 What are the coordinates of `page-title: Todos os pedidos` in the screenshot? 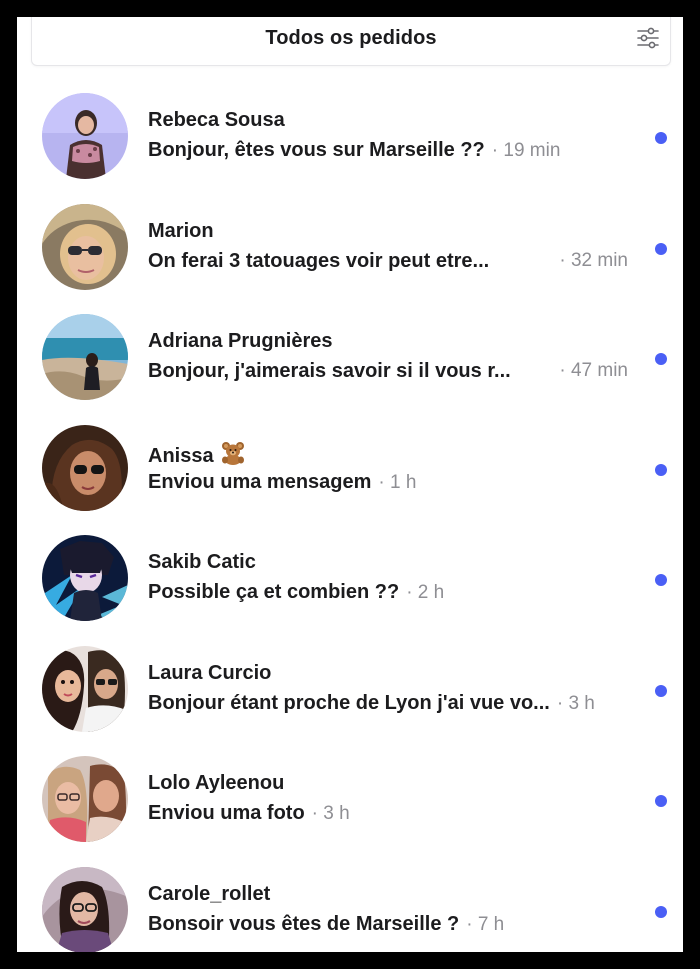 It's located at (351, 38).